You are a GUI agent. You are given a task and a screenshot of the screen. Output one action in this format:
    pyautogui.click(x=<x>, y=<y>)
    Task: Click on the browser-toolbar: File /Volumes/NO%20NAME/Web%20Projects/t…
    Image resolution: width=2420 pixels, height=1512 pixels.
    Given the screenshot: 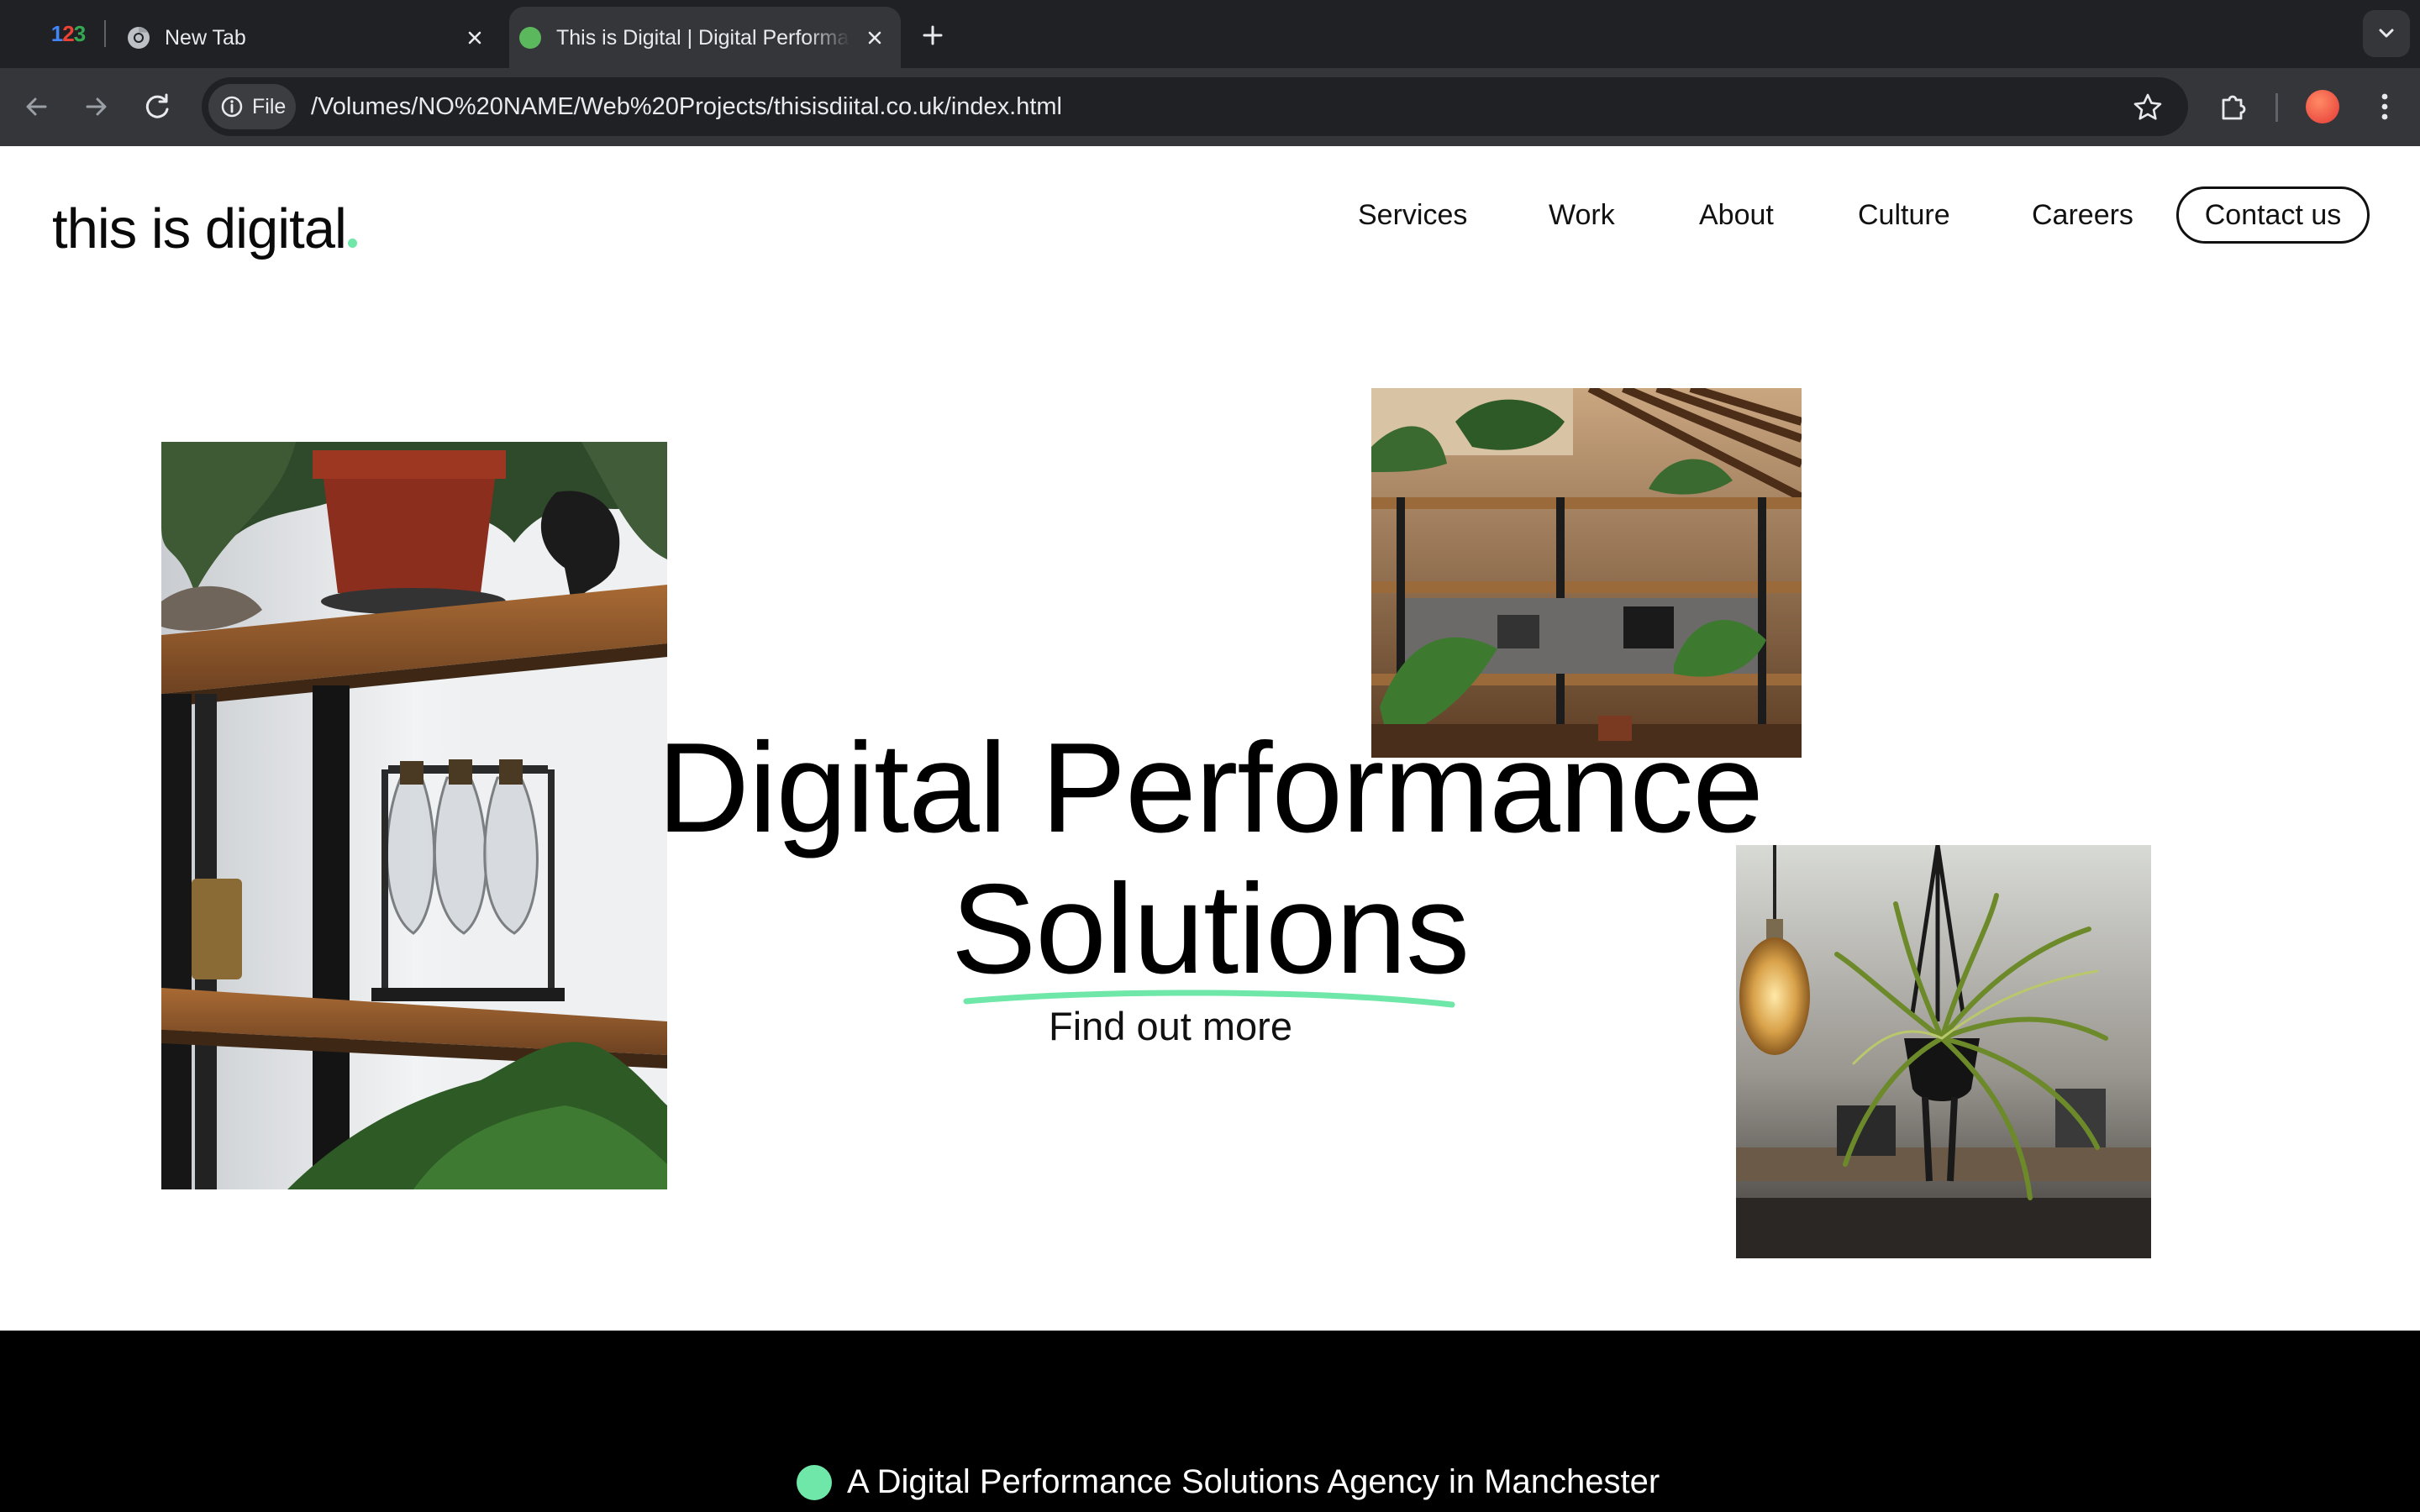 What is the action you would take?
    pyautogui.click(x=1210, y=107)
    